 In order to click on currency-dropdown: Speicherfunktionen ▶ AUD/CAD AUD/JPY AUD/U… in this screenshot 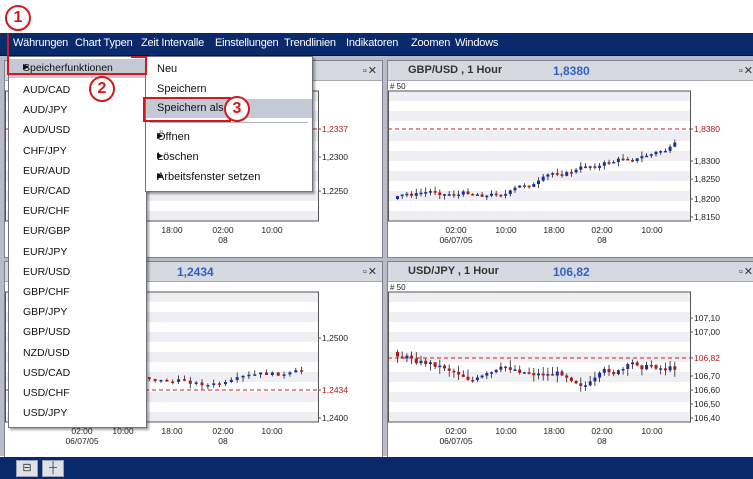, I will do `click(77, 242)`.